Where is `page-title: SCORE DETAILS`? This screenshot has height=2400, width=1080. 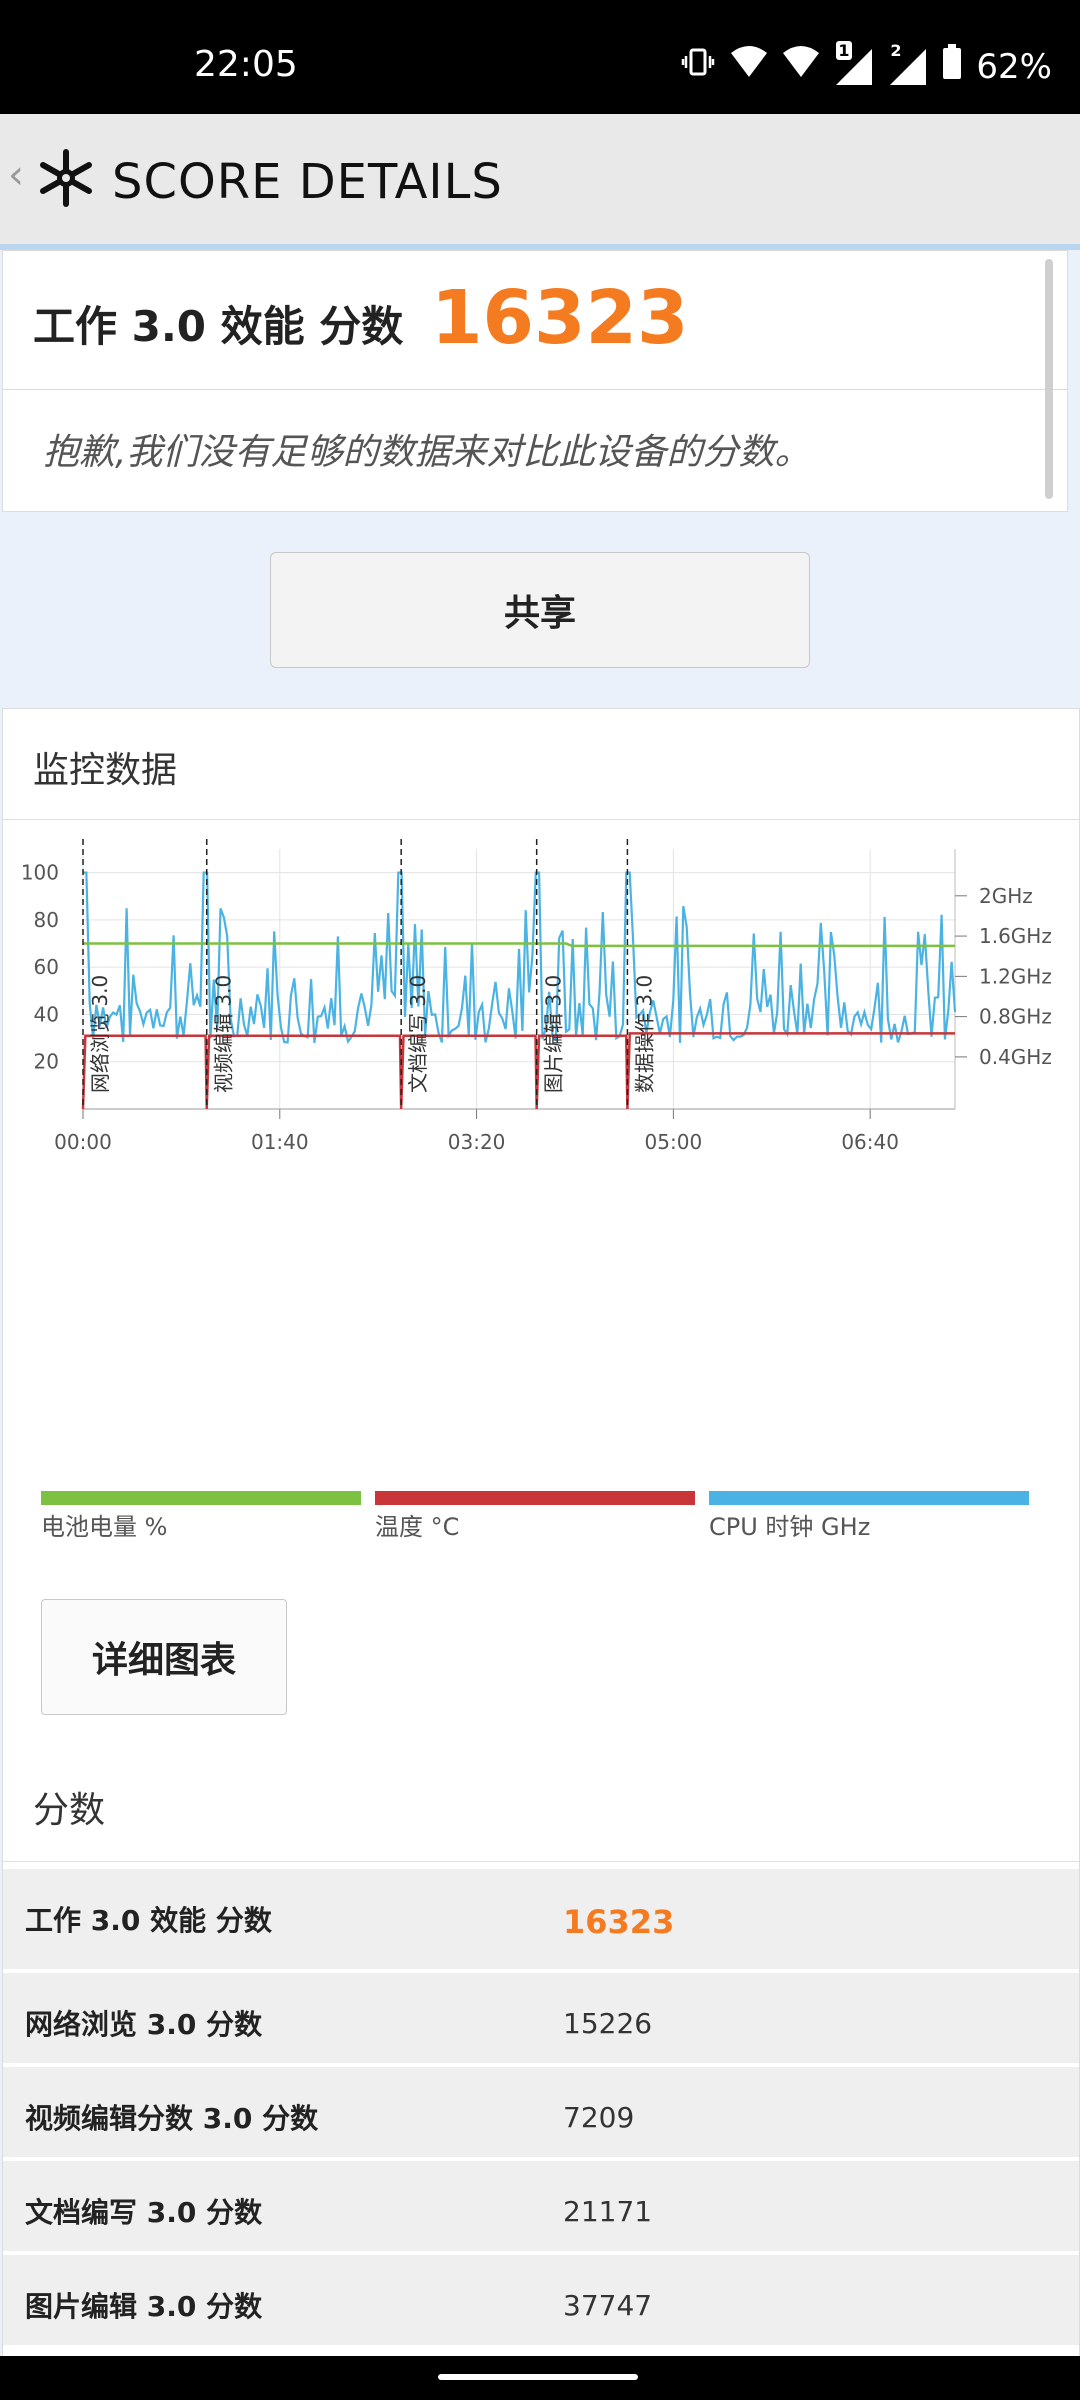
page-title: SCORE DETAILS is located at coordinates (307, 182).